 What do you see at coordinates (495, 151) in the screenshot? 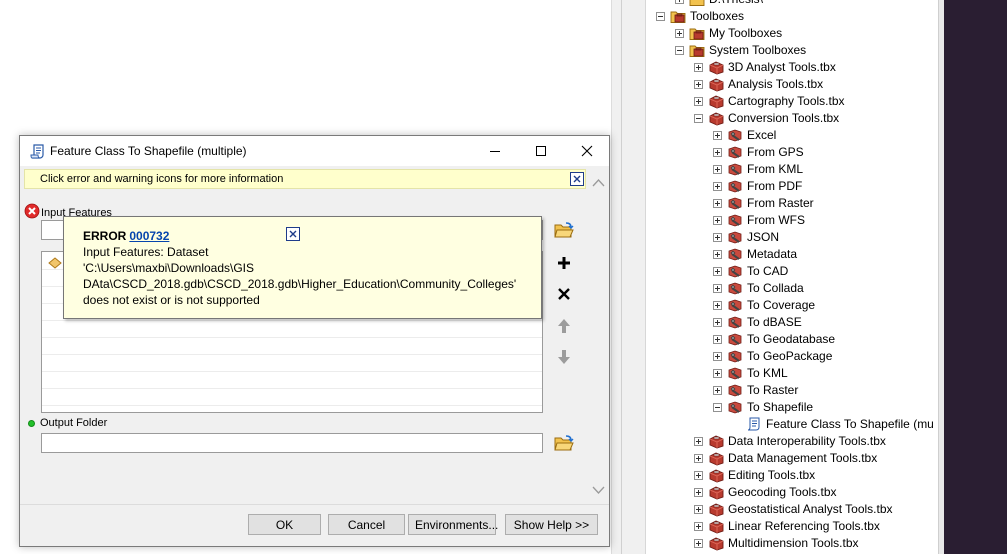
I see `minimize-button` at bounding box center [495, 151].